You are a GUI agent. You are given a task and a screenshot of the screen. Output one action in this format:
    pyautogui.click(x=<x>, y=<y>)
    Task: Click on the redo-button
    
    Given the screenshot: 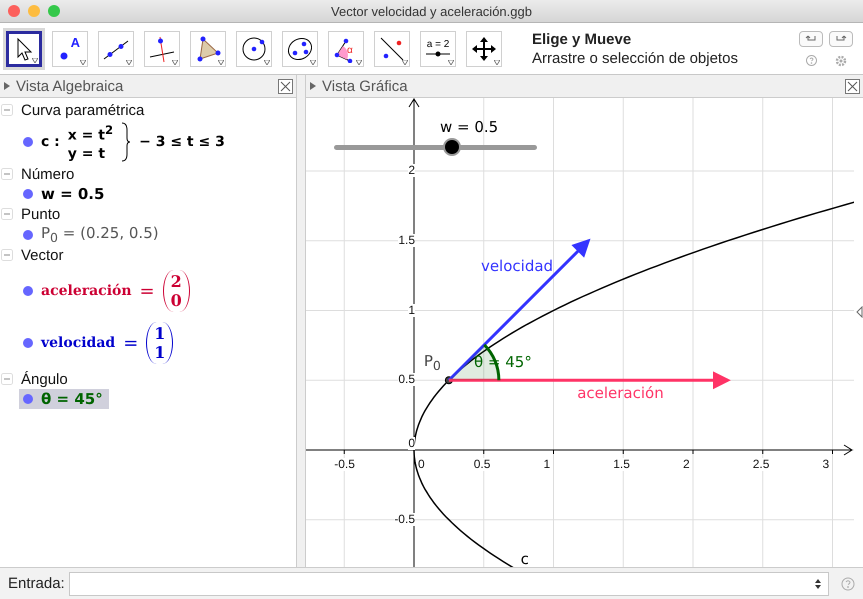 What is the action you would take?
    pyautogui.click(x=841, y=38)
    